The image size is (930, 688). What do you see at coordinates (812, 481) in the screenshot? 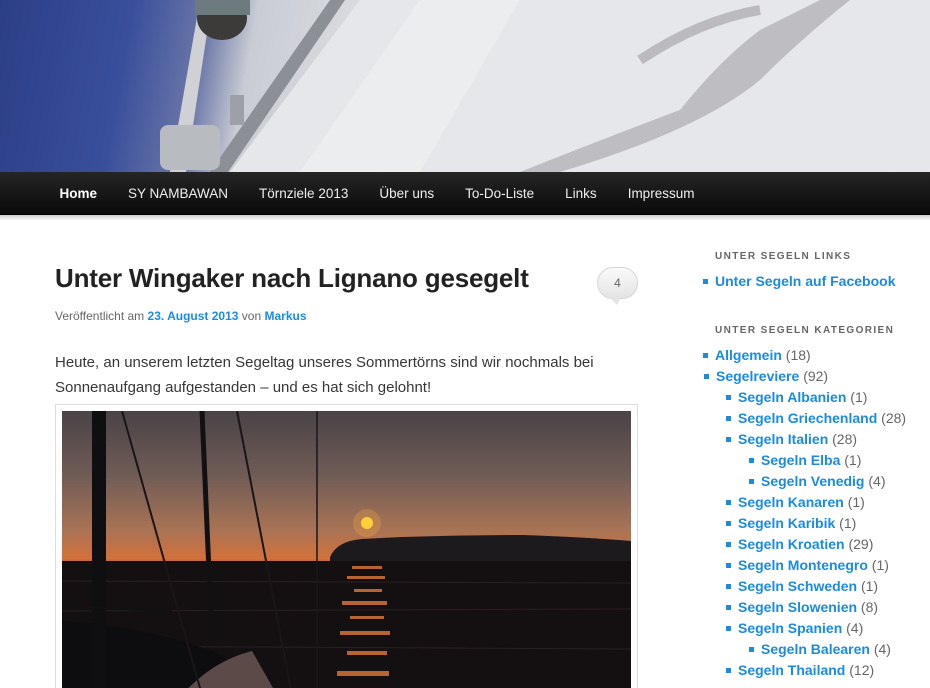
I see `category-link: Segeln Venedig` at bounding box center [812, 481].